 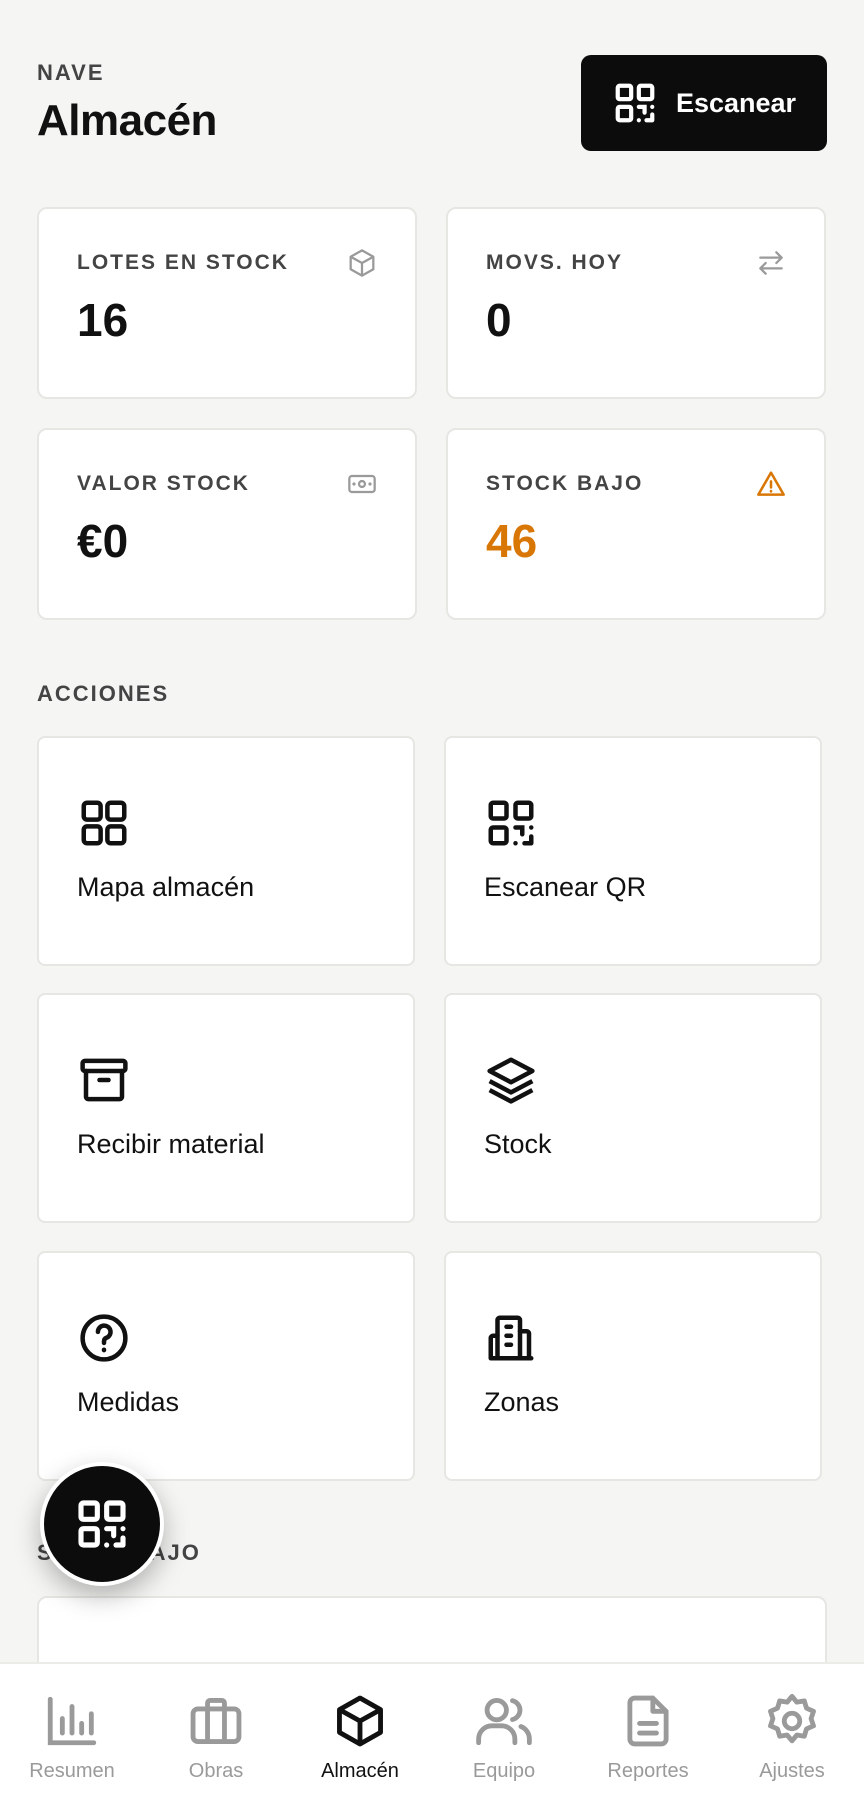 I want to click on stat-label: VALOR STOCK, so click(x=163, y=483).